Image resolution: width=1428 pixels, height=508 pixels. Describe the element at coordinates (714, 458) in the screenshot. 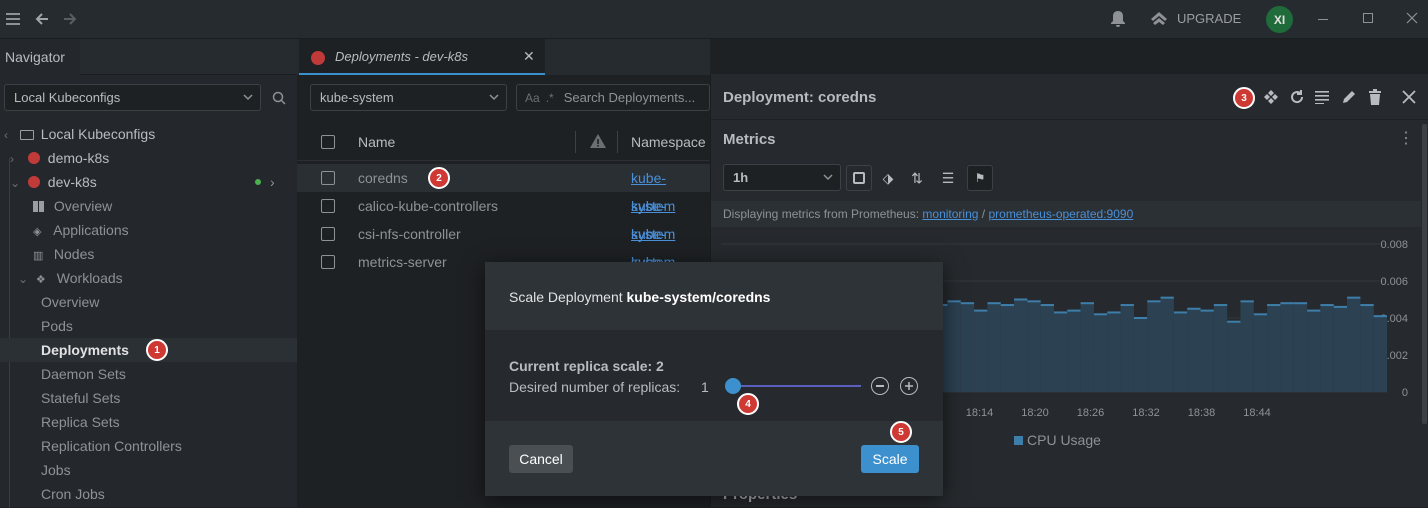

I see `dialog-footer: Cancel Scale` at that location.